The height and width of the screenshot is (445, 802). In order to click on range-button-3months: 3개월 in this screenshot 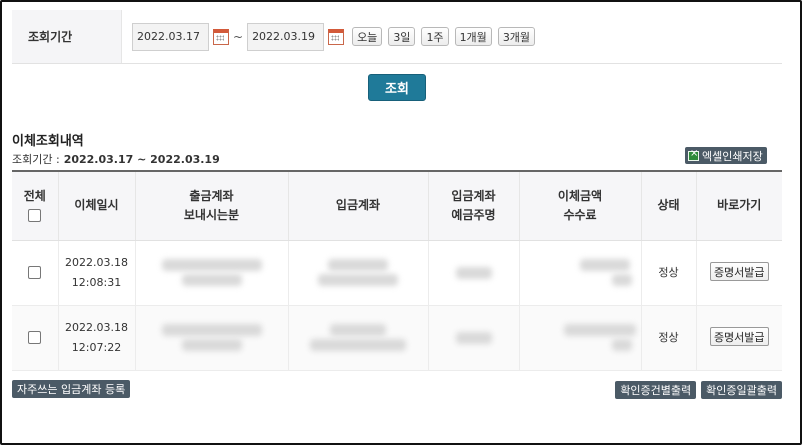, I will do `click(516, 36)`.